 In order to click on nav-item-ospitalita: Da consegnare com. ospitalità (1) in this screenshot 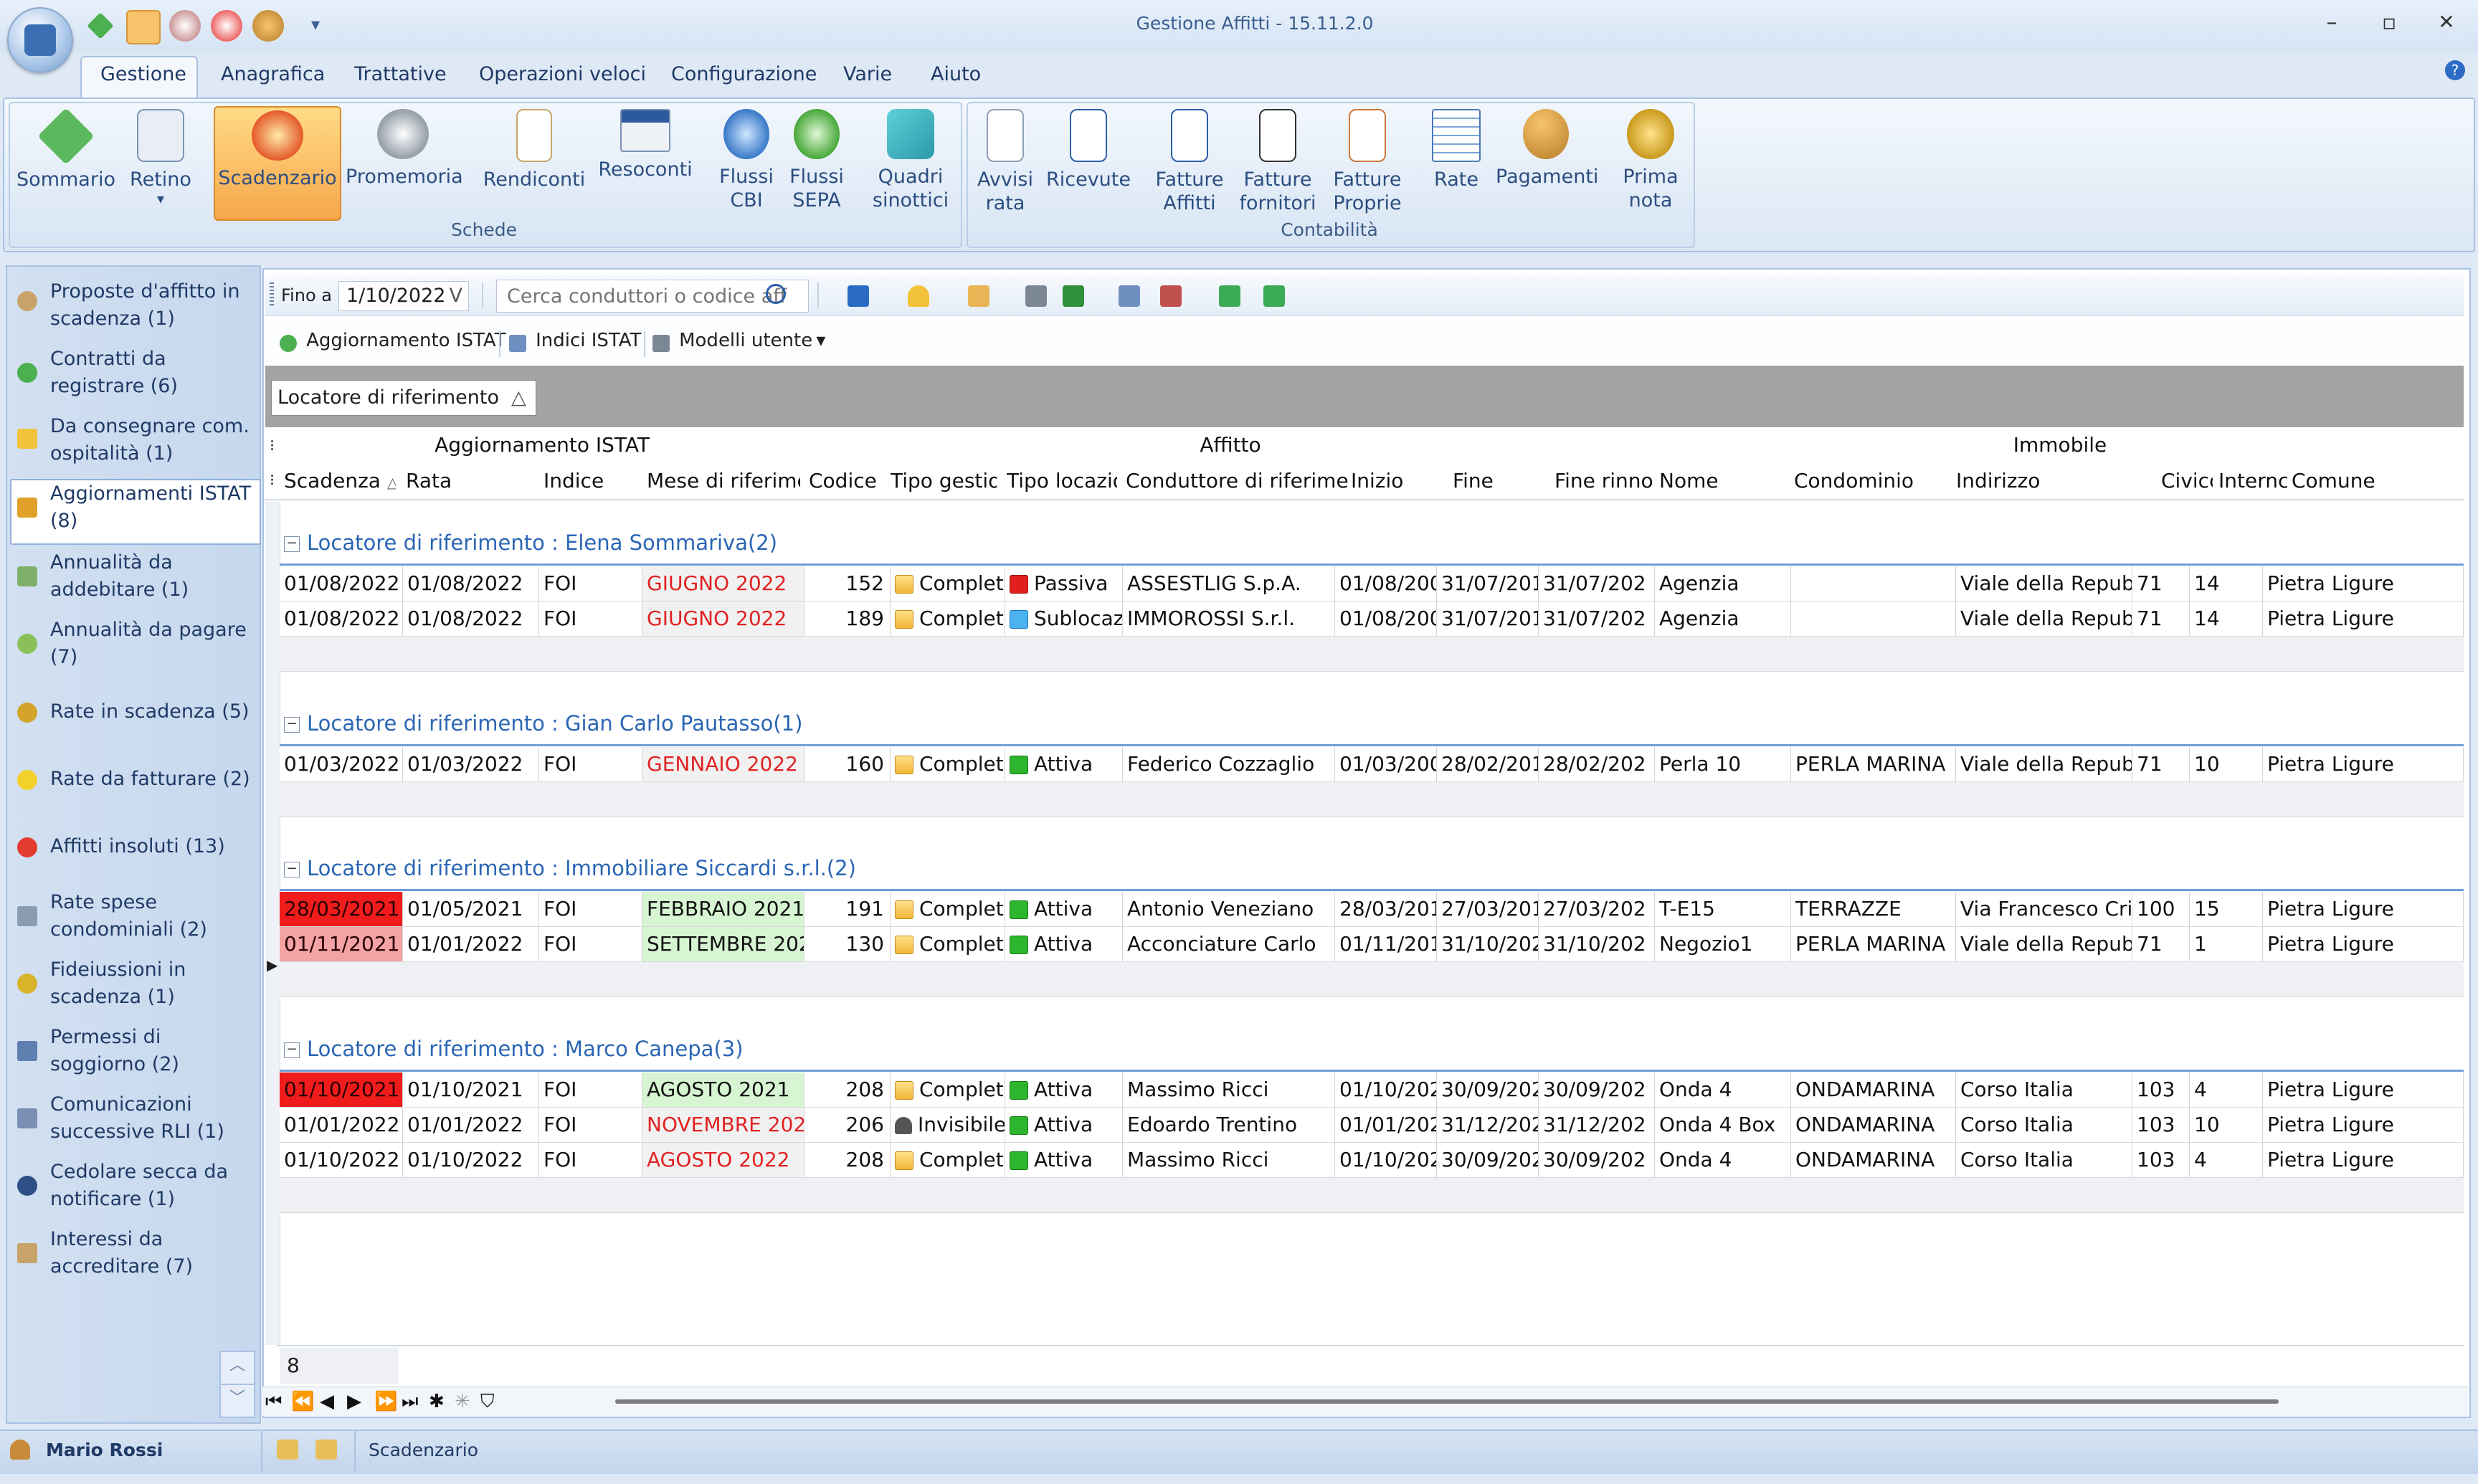, I will do `click(134, 440)`.